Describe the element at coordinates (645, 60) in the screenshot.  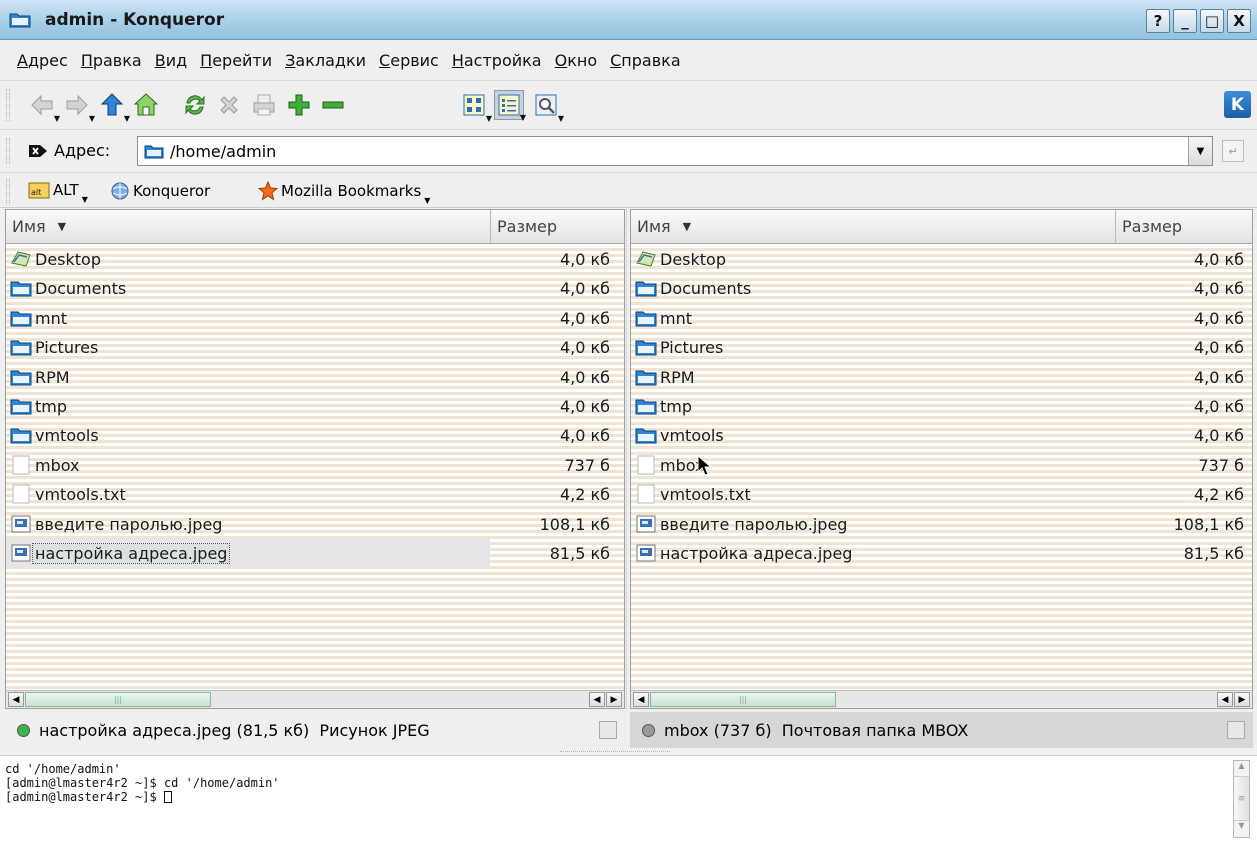
I see `menu-help: Справка` at that location.